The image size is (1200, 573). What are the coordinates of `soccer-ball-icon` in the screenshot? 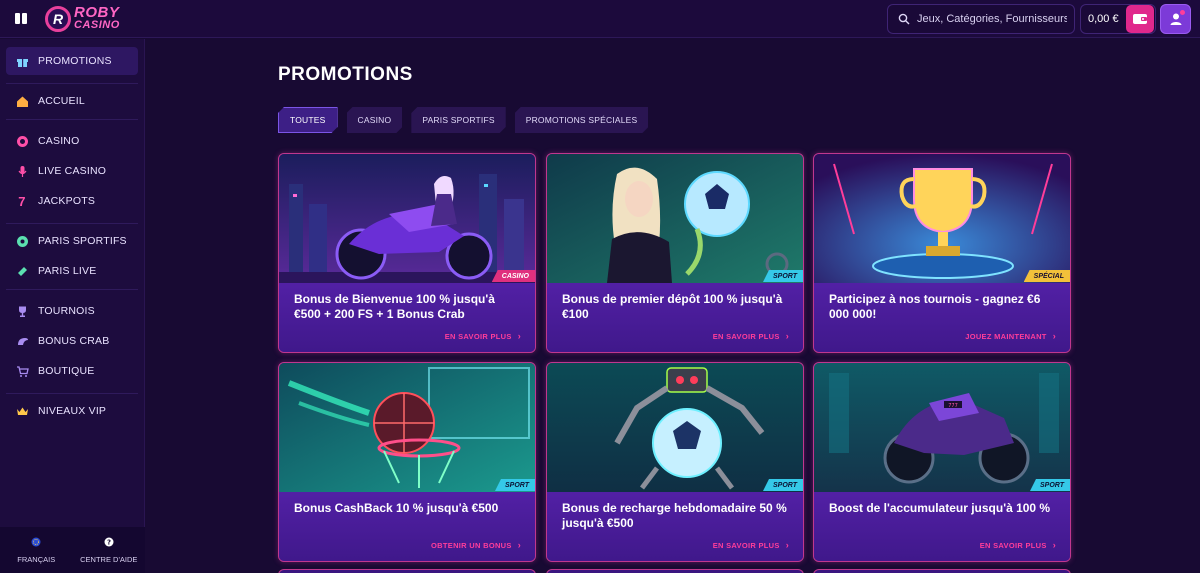 It's located at (22, 241).